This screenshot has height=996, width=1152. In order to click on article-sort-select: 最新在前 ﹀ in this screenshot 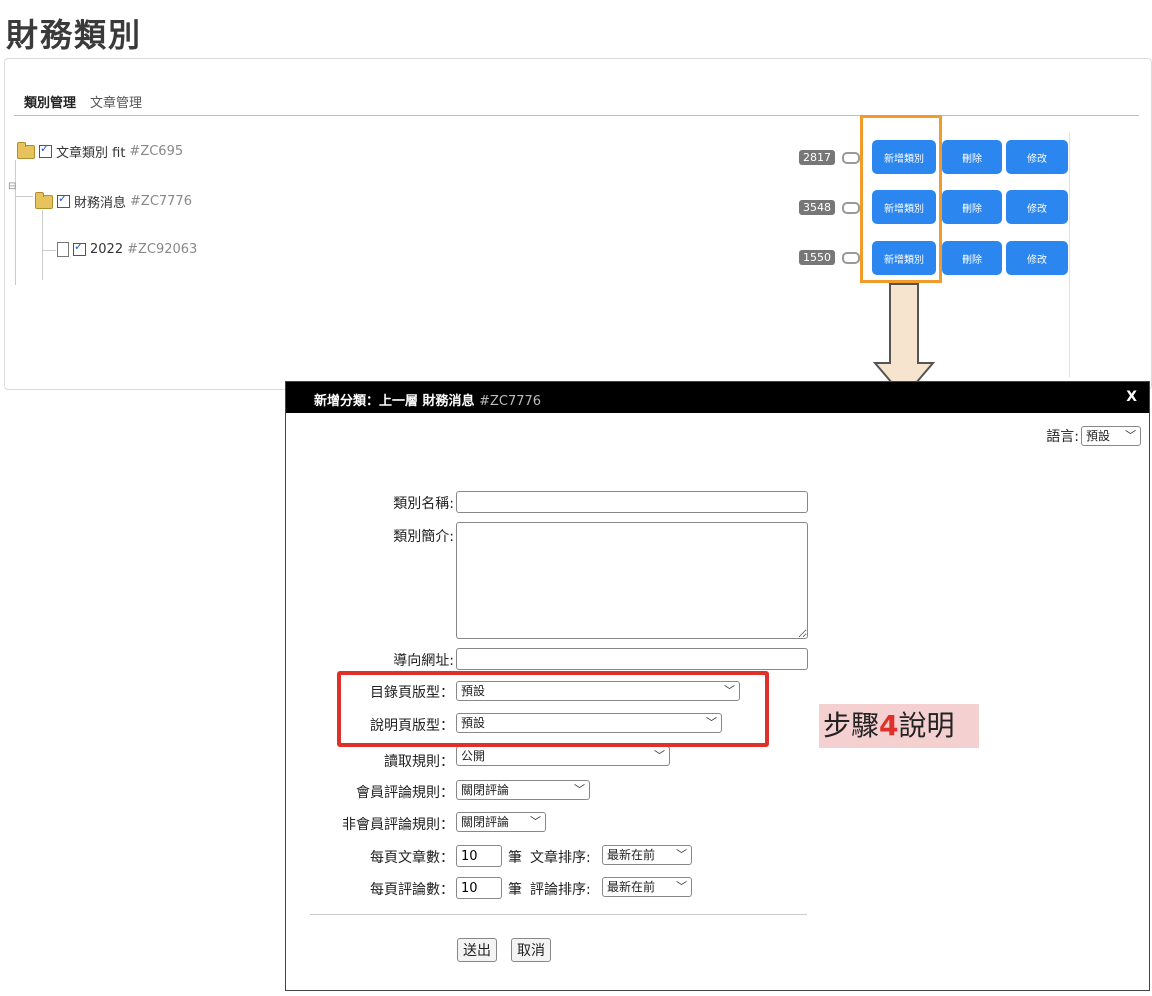, I will do `click(647, 855)`.